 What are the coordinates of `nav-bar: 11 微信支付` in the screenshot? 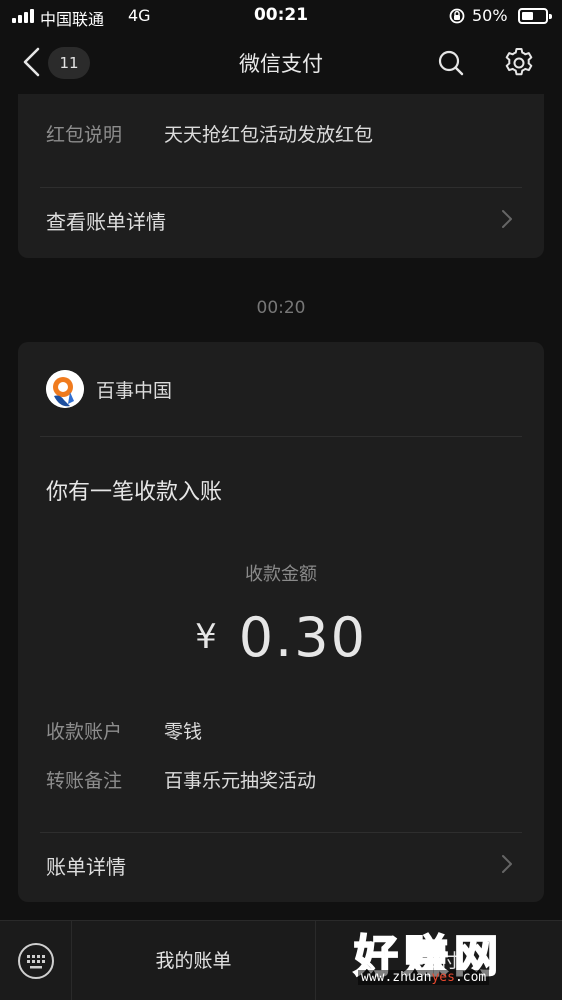 It's located at (281, 63).